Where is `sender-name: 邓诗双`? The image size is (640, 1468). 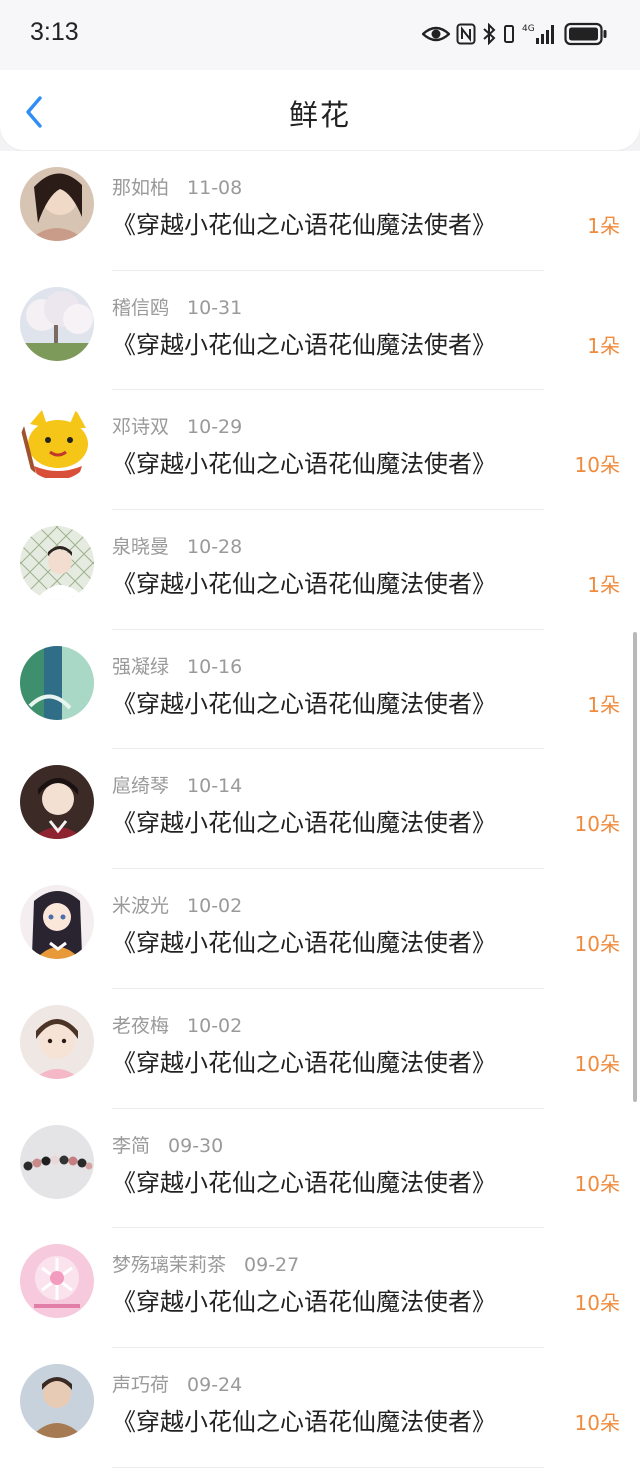 sender-name: 邓诗双 is located at coordinates (141, 427).